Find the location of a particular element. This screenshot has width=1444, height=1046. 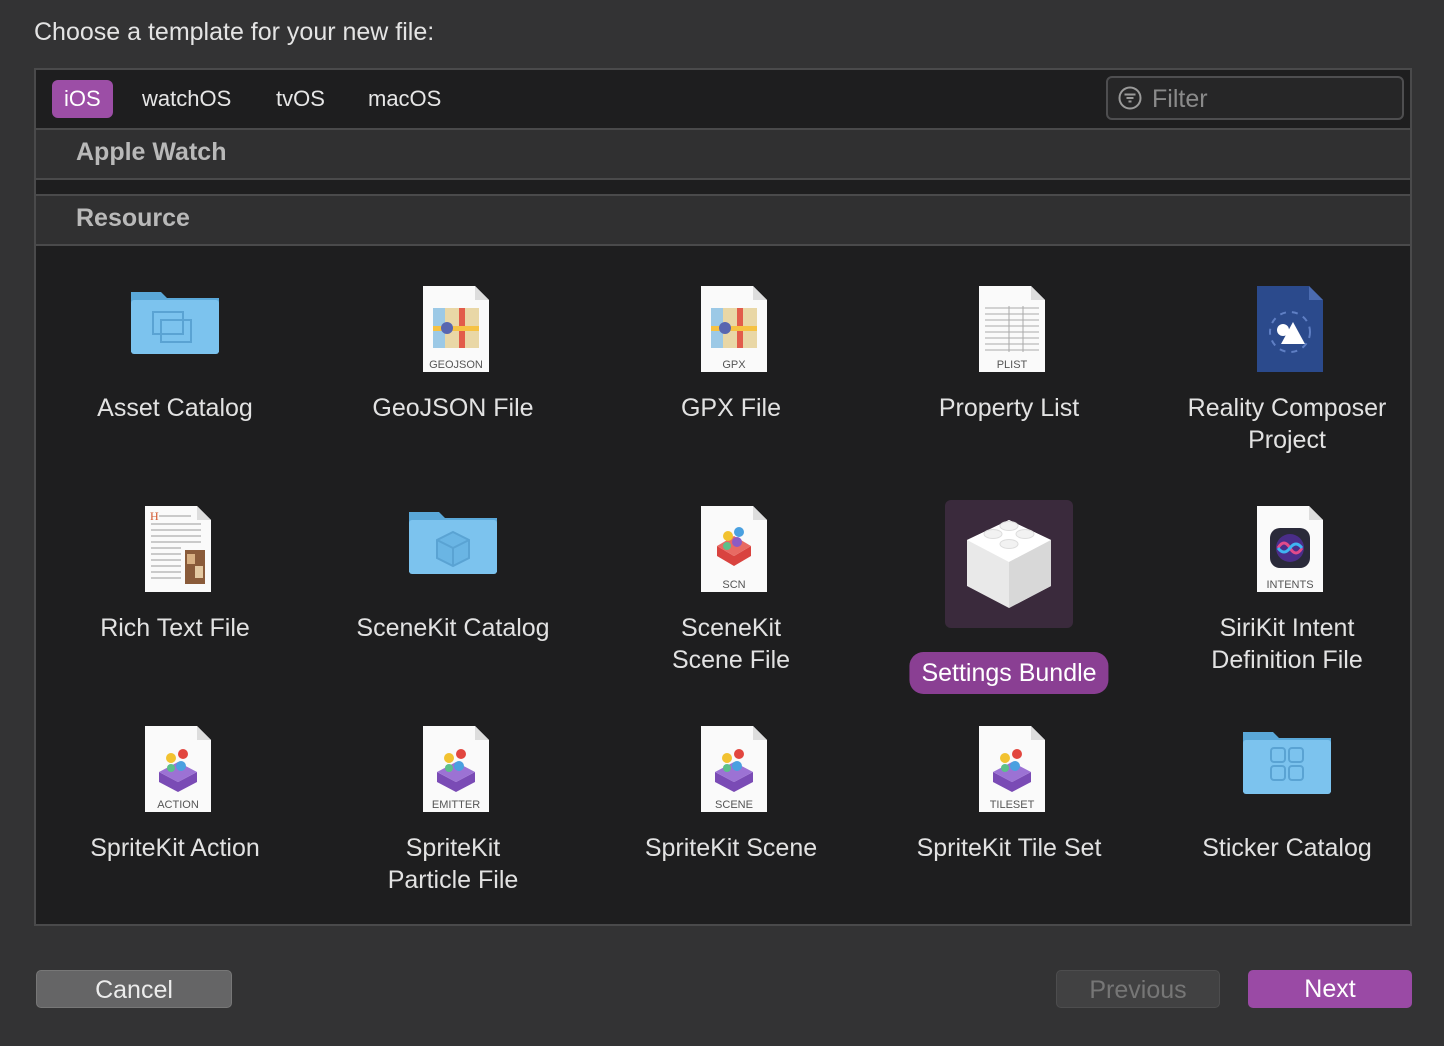

tab-watchos: watchOS is located at coordinates (186, 99).